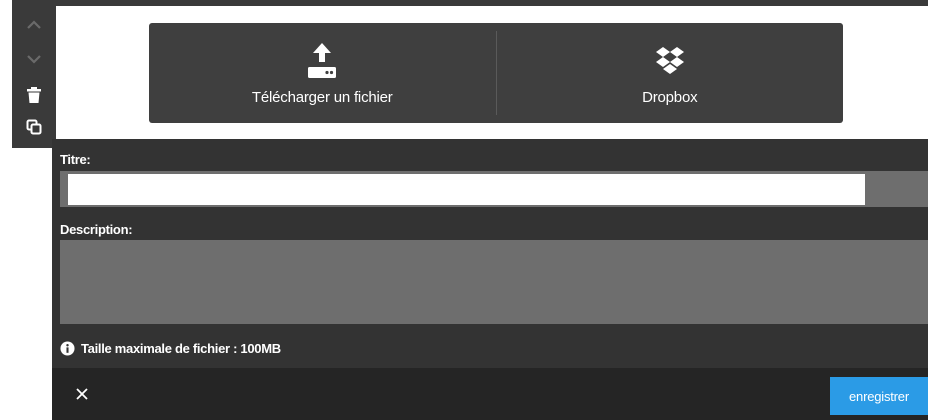 The width and height of the screenshot is (928, 420). I want to click on duplicate-icon, so click(34, 127).